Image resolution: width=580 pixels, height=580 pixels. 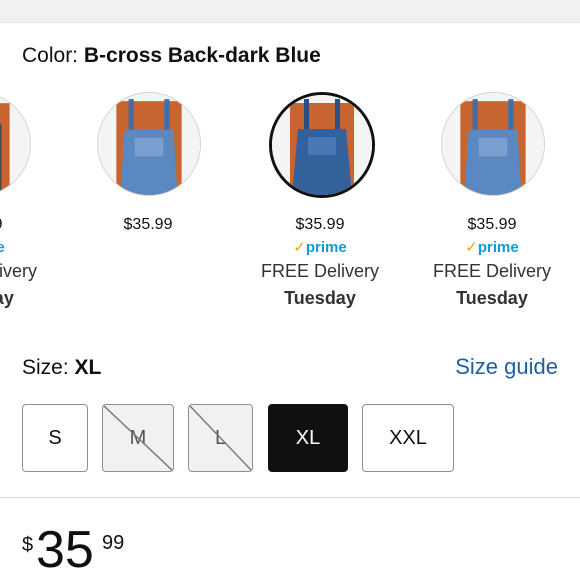 What do you see at coordinates (290, 497) in the screenshot?
I see `section-divider` at bounding box center [290, 497].